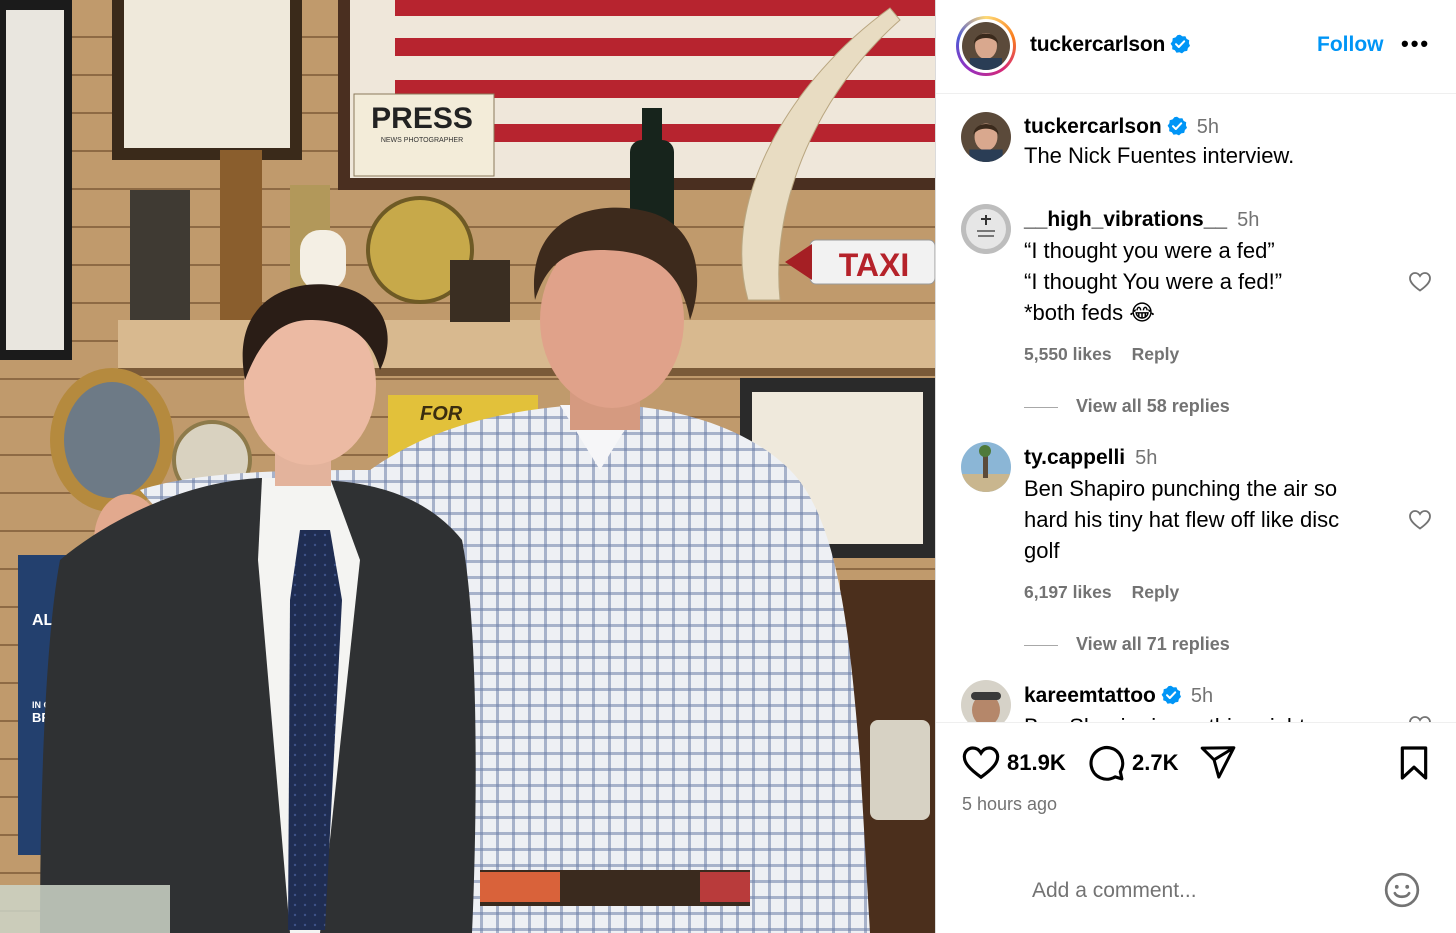 The height and width of the screenshot is (933, 1456). I want to click on view-replies-button: View all 71 replies, so click(1127, 644).